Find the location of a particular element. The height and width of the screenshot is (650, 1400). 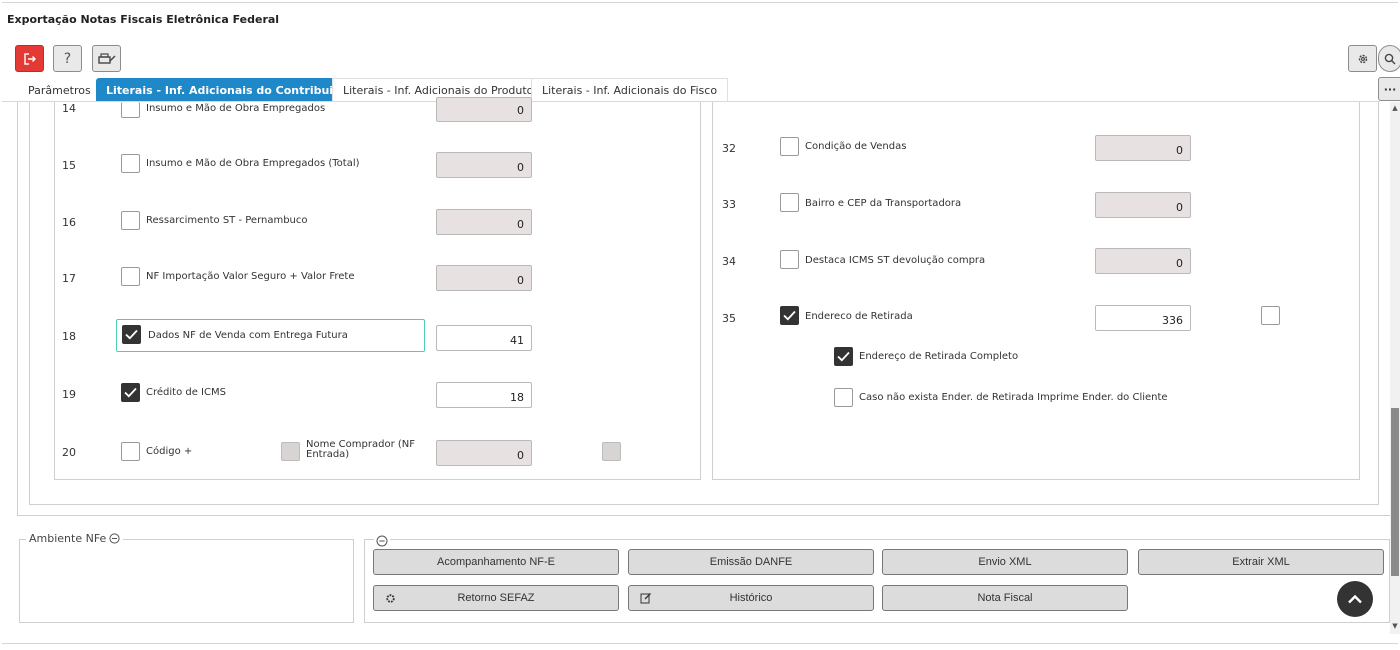

label-condicao-vendas: Condição de Vendas is located at coordinates (856, 146).